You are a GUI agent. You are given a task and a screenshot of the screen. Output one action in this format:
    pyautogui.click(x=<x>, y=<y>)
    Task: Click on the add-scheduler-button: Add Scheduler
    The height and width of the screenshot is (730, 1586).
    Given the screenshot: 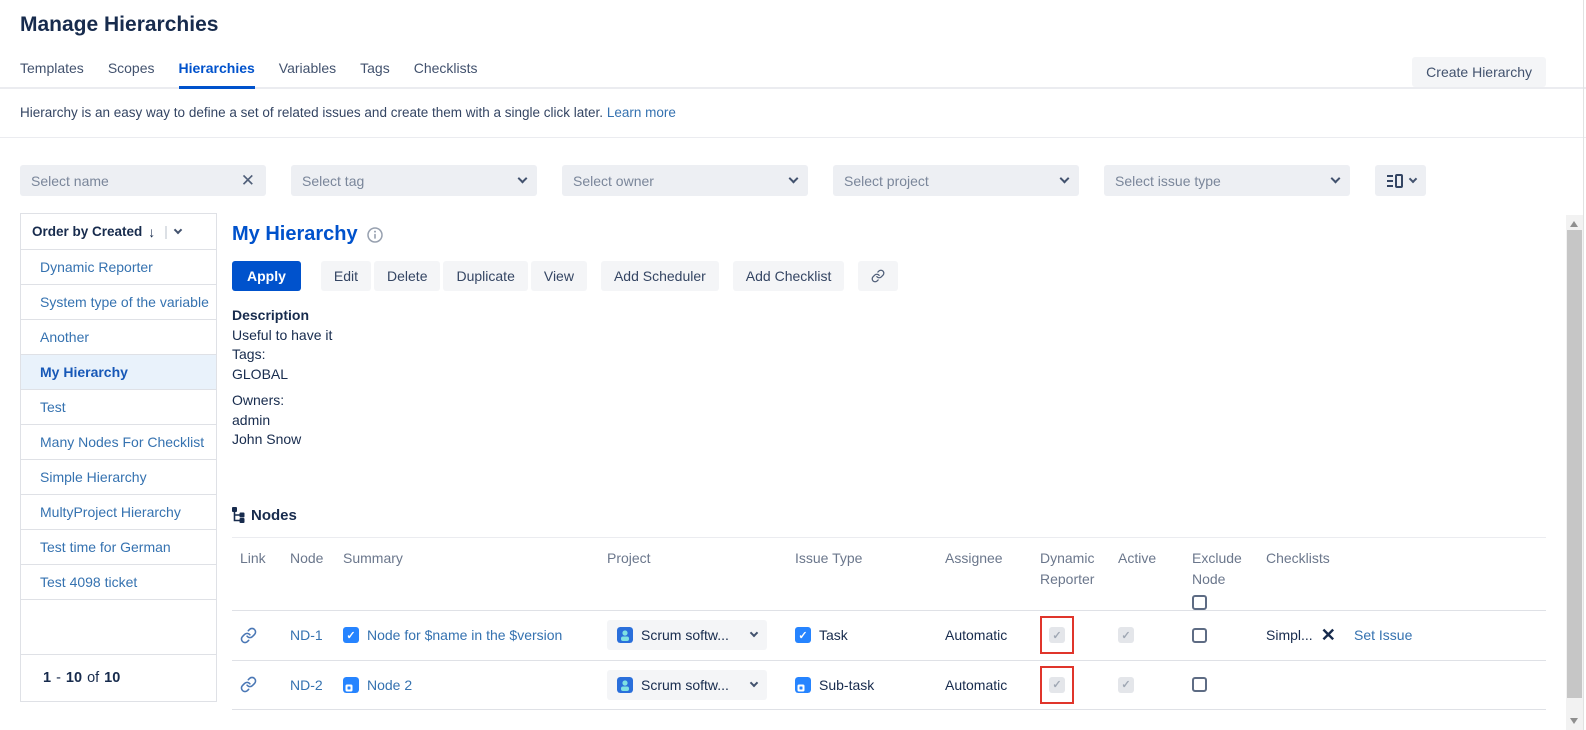 What is the action you would take?
    pyautogui.click(x=659, y=276)
    